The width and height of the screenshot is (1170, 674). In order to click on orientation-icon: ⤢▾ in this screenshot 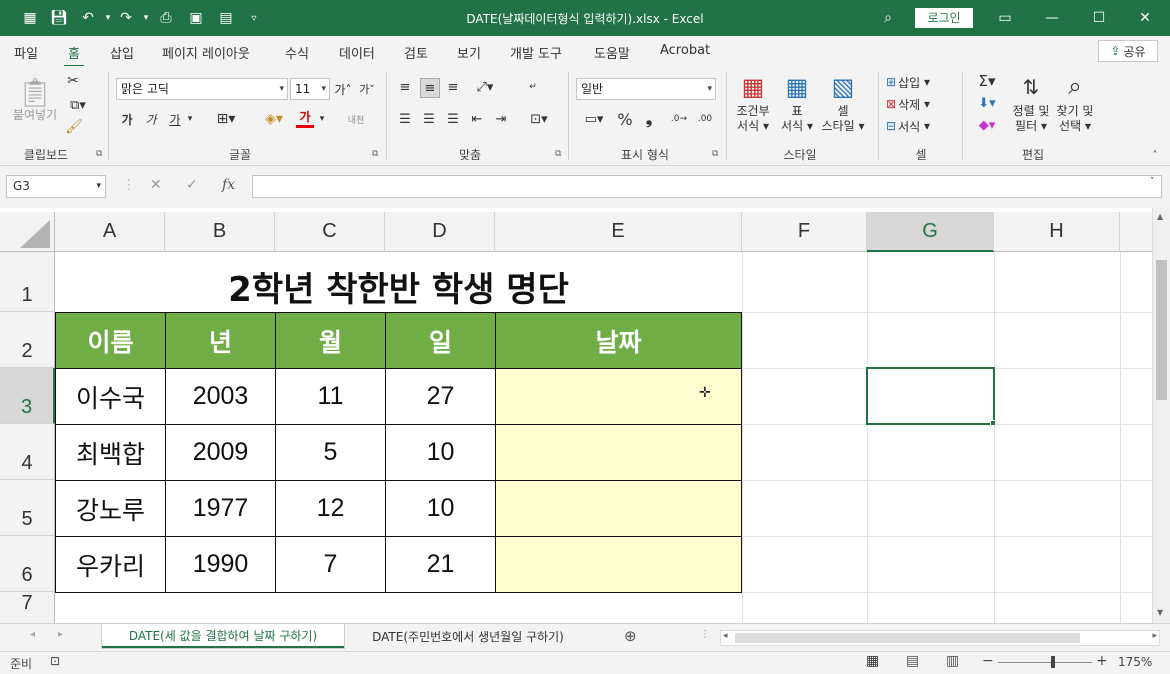, I will do `click(485, 87)`.